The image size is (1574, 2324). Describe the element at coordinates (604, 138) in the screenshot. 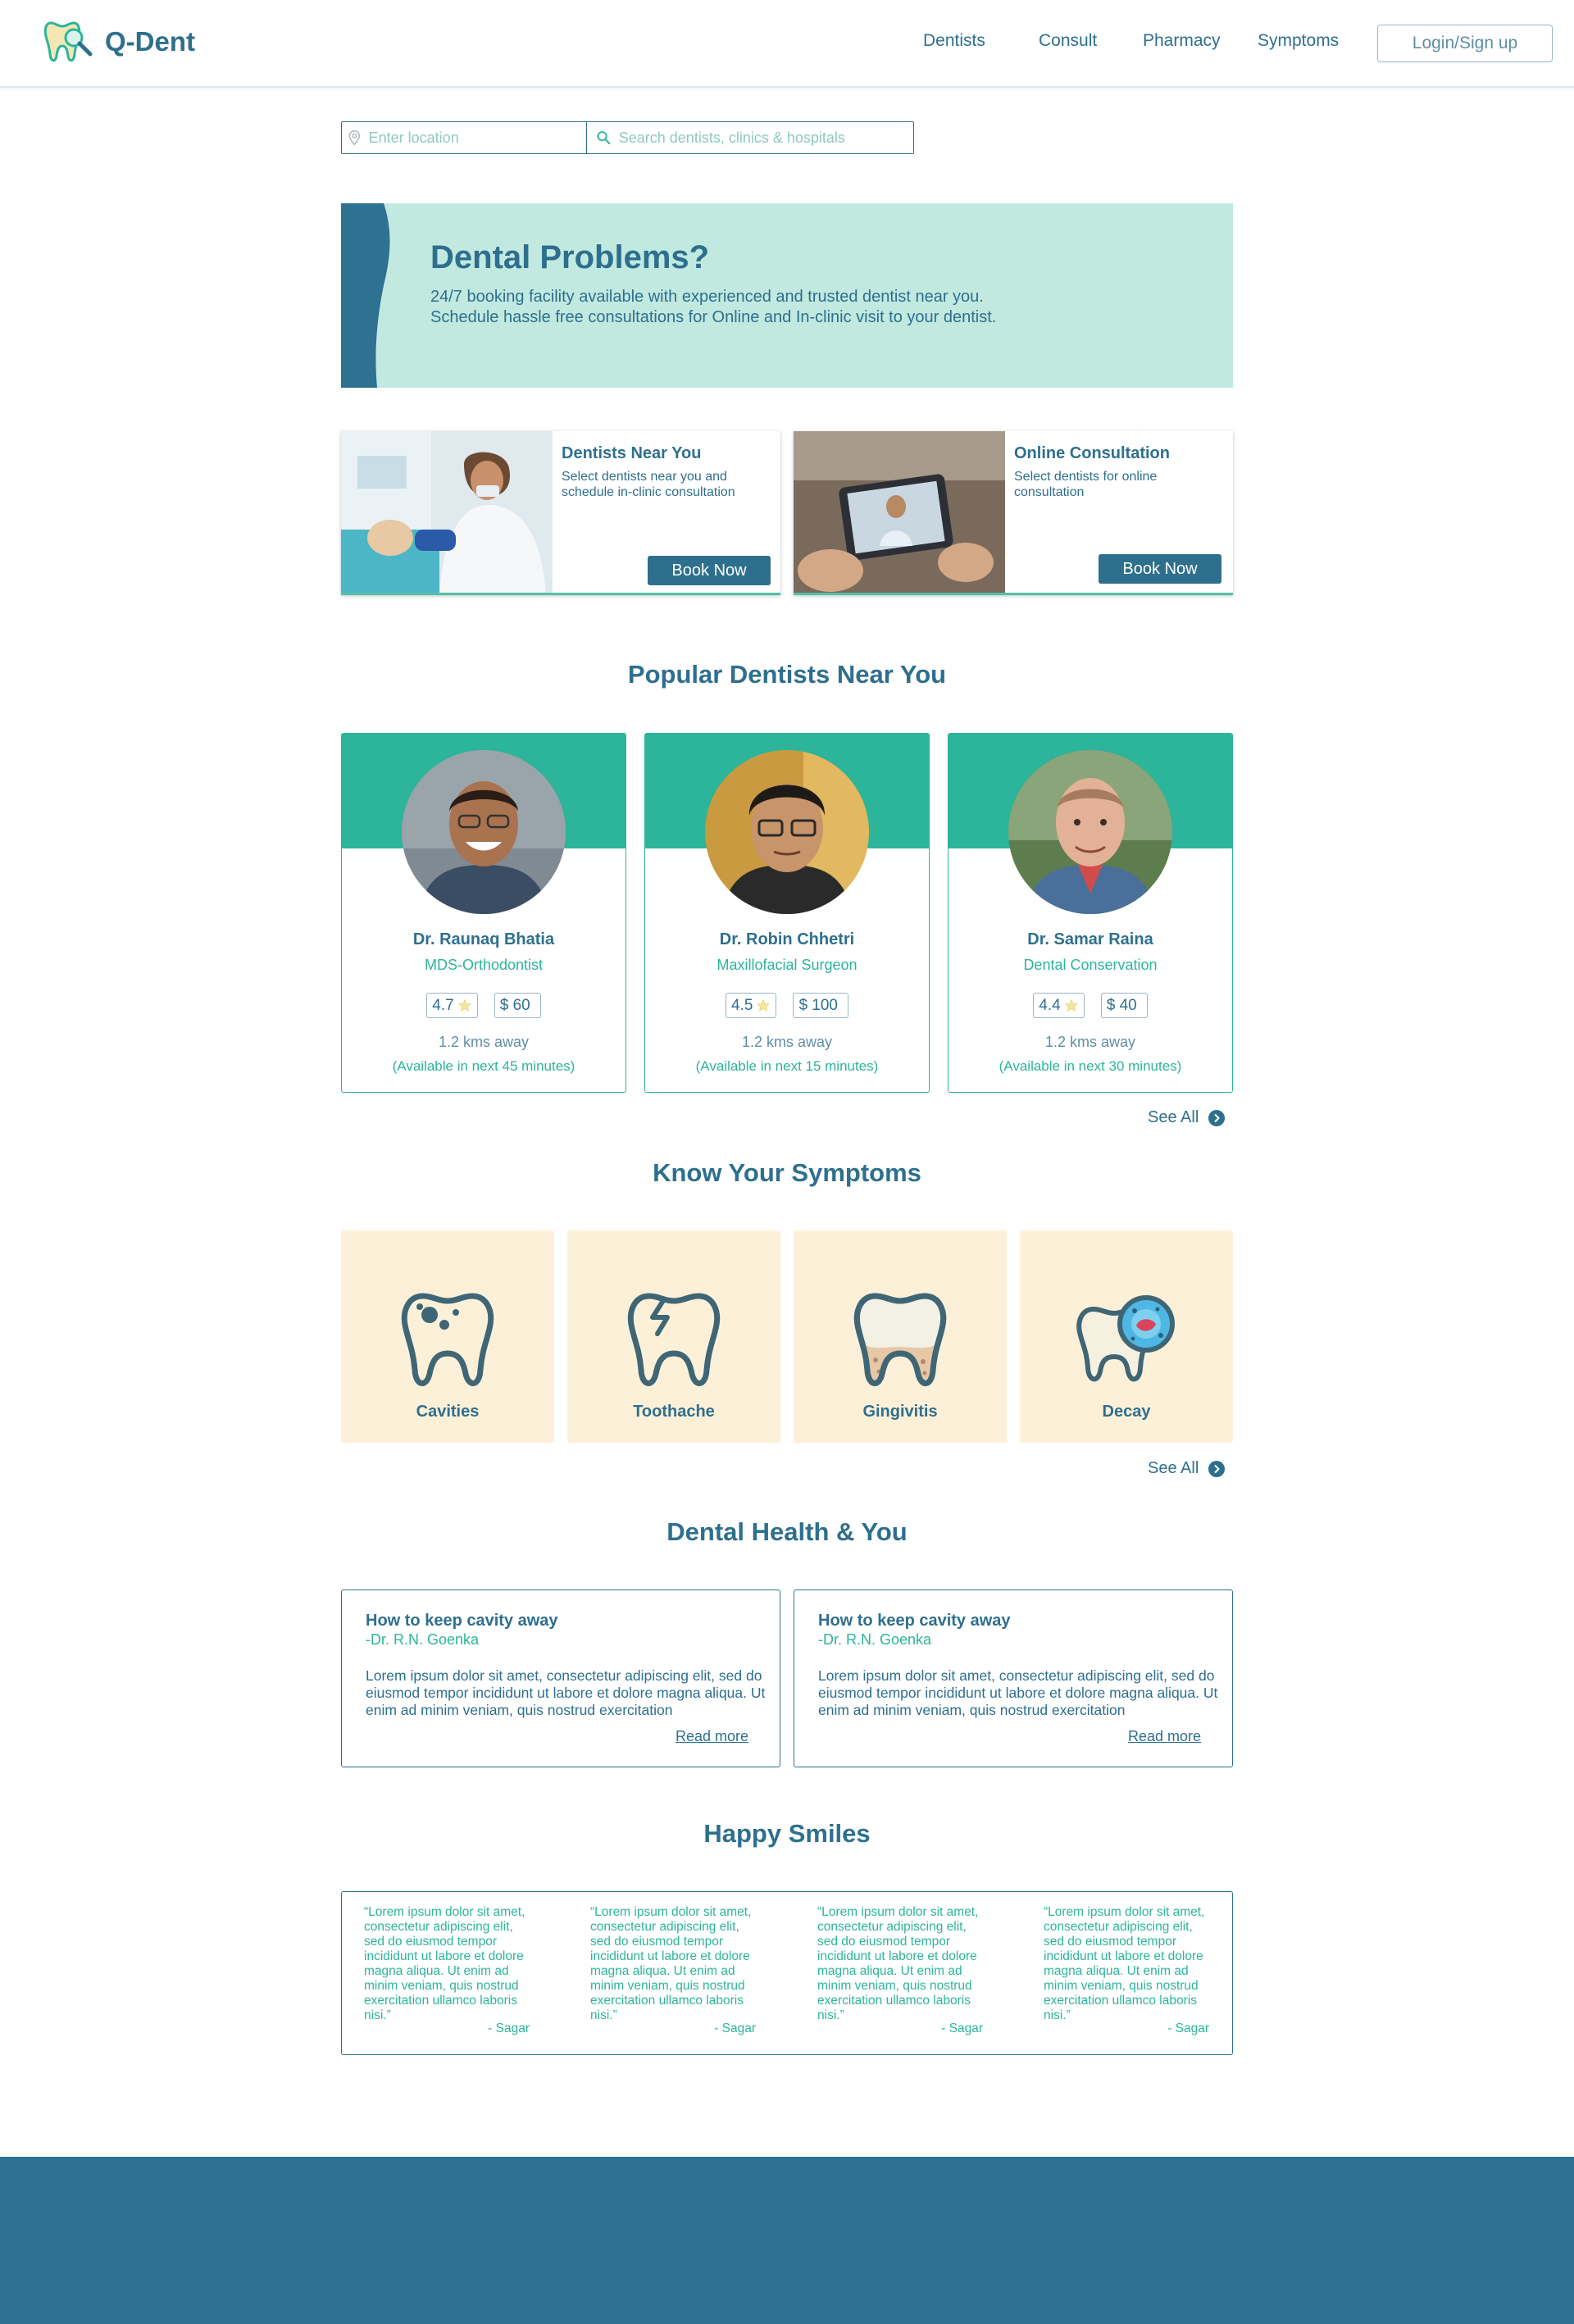

I see `search-icon` at that location.